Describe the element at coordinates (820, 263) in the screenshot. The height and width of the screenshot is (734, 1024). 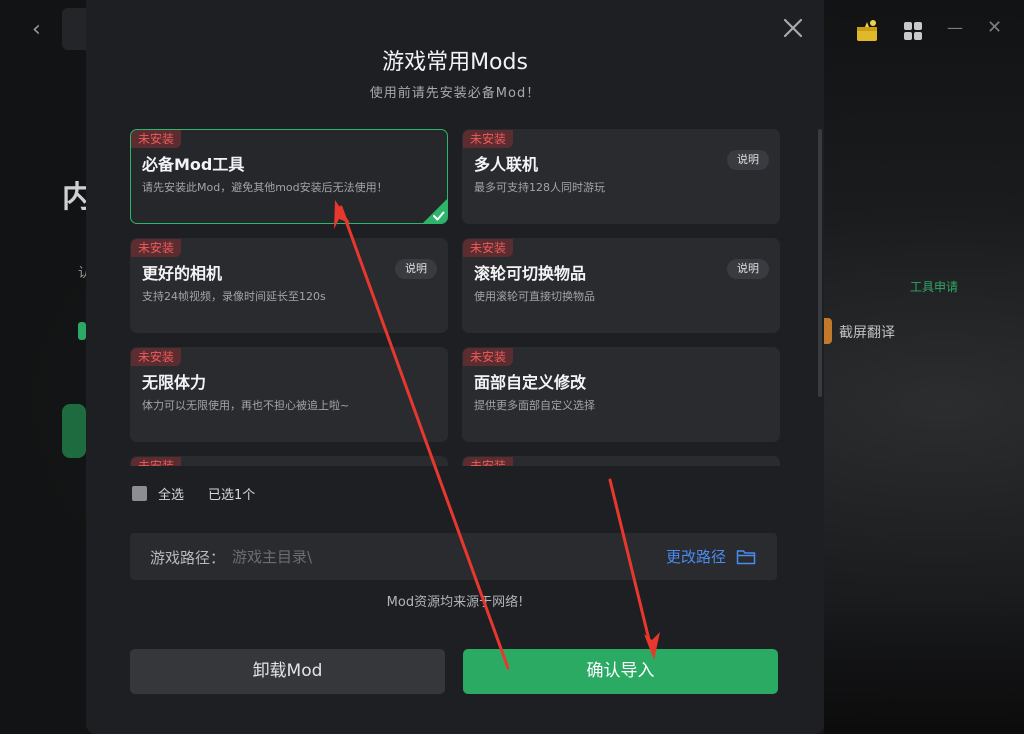
I see `mods-scrollbar` at that location.